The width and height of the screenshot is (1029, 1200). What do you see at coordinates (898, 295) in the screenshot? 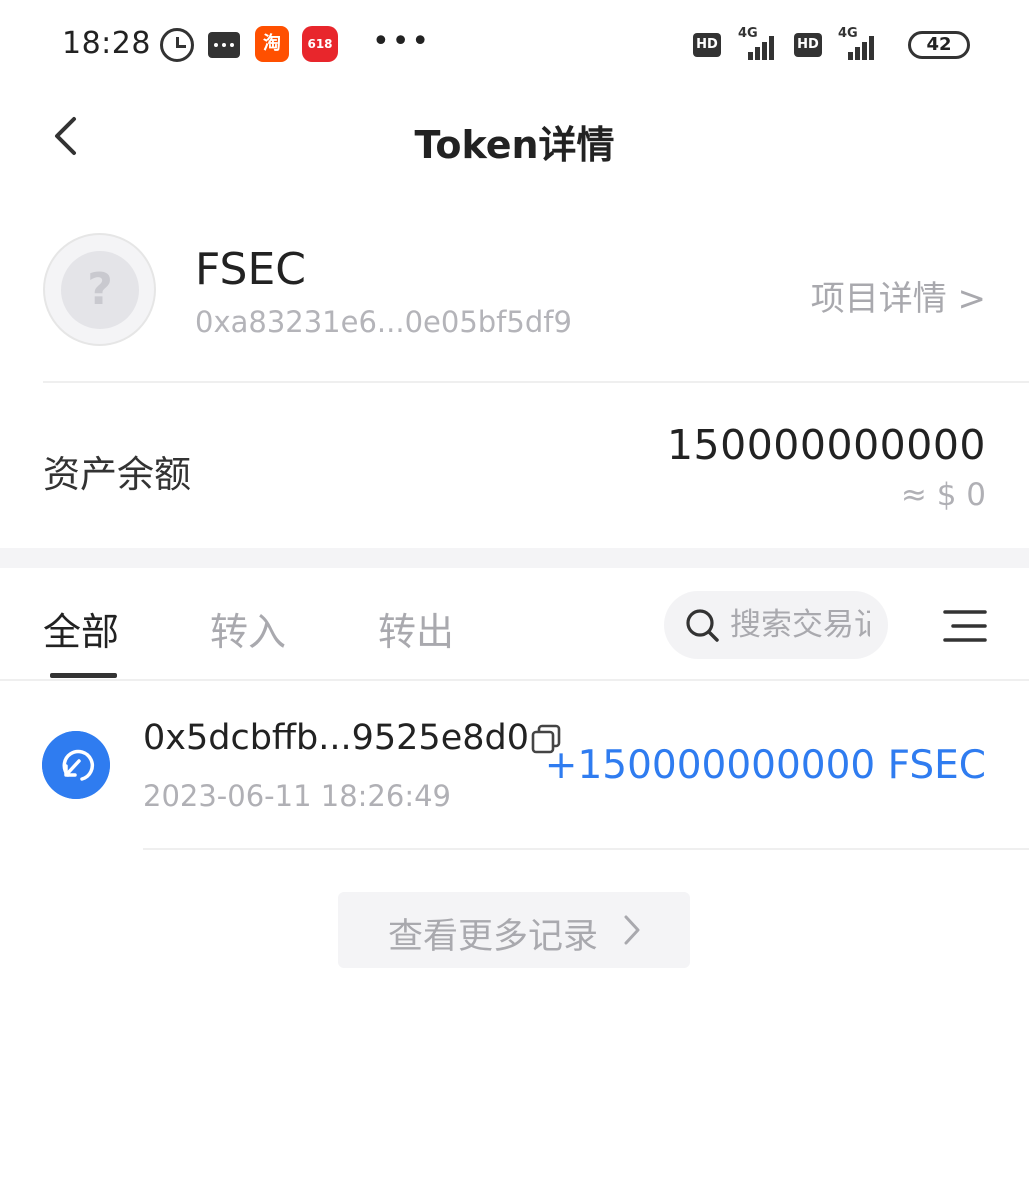
I see `project-details-link: 项目详情 >` at bounding box center [898, 295].